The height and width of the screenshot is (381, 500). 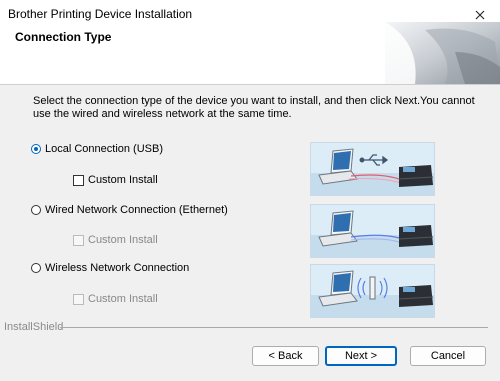 What do you see at coordinates (372, 291) in the screenshot?
I see `wireless-connection-illustration` at bounding box center [372, 291].